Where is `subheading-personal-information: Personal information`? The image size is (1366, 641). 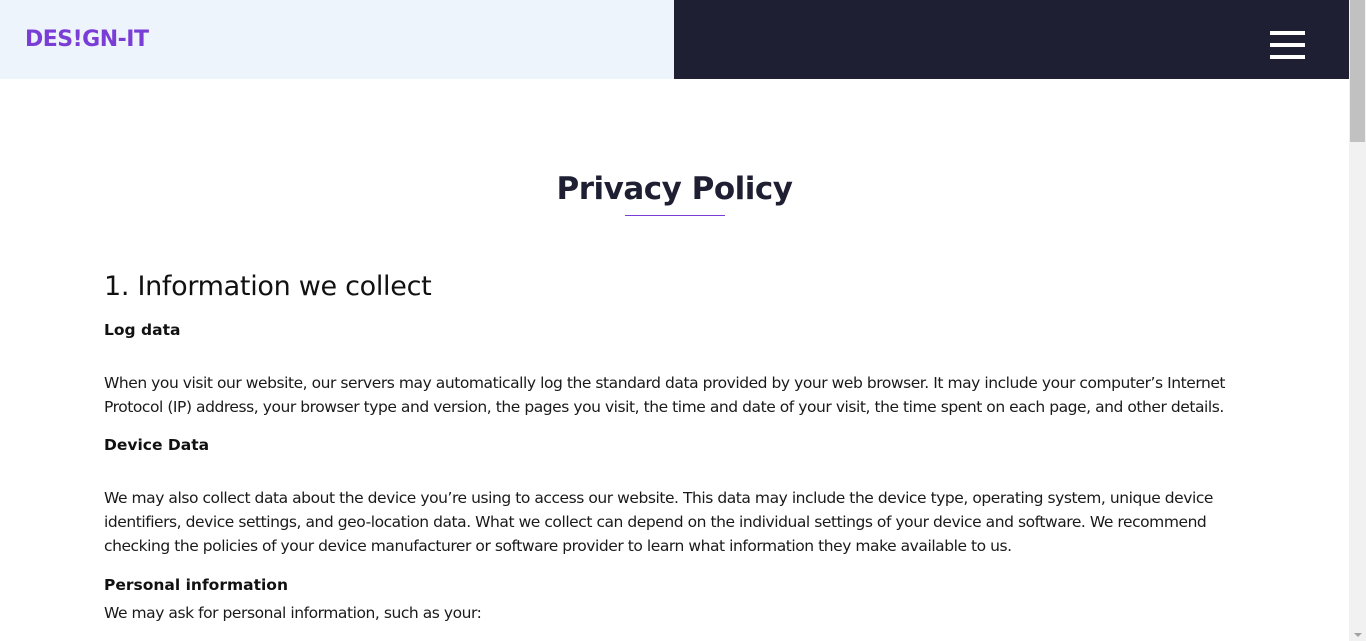 subheading-personal-information: Personal information is located at coordinates (196, 585).